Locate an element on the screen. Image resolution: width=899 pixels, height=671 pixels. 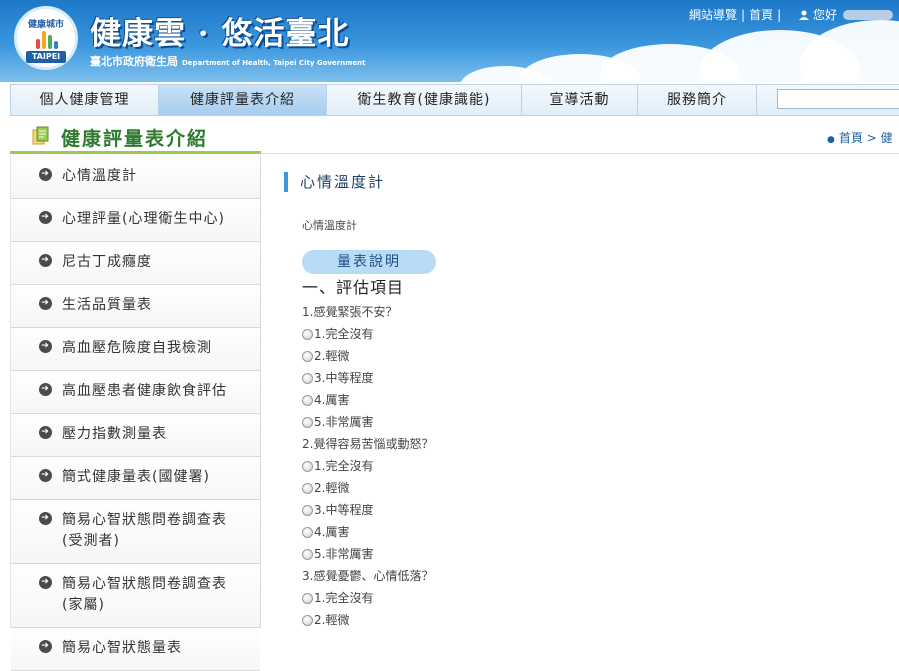
logo-top-text: 健康城市 is located at coordinates (45, 25).